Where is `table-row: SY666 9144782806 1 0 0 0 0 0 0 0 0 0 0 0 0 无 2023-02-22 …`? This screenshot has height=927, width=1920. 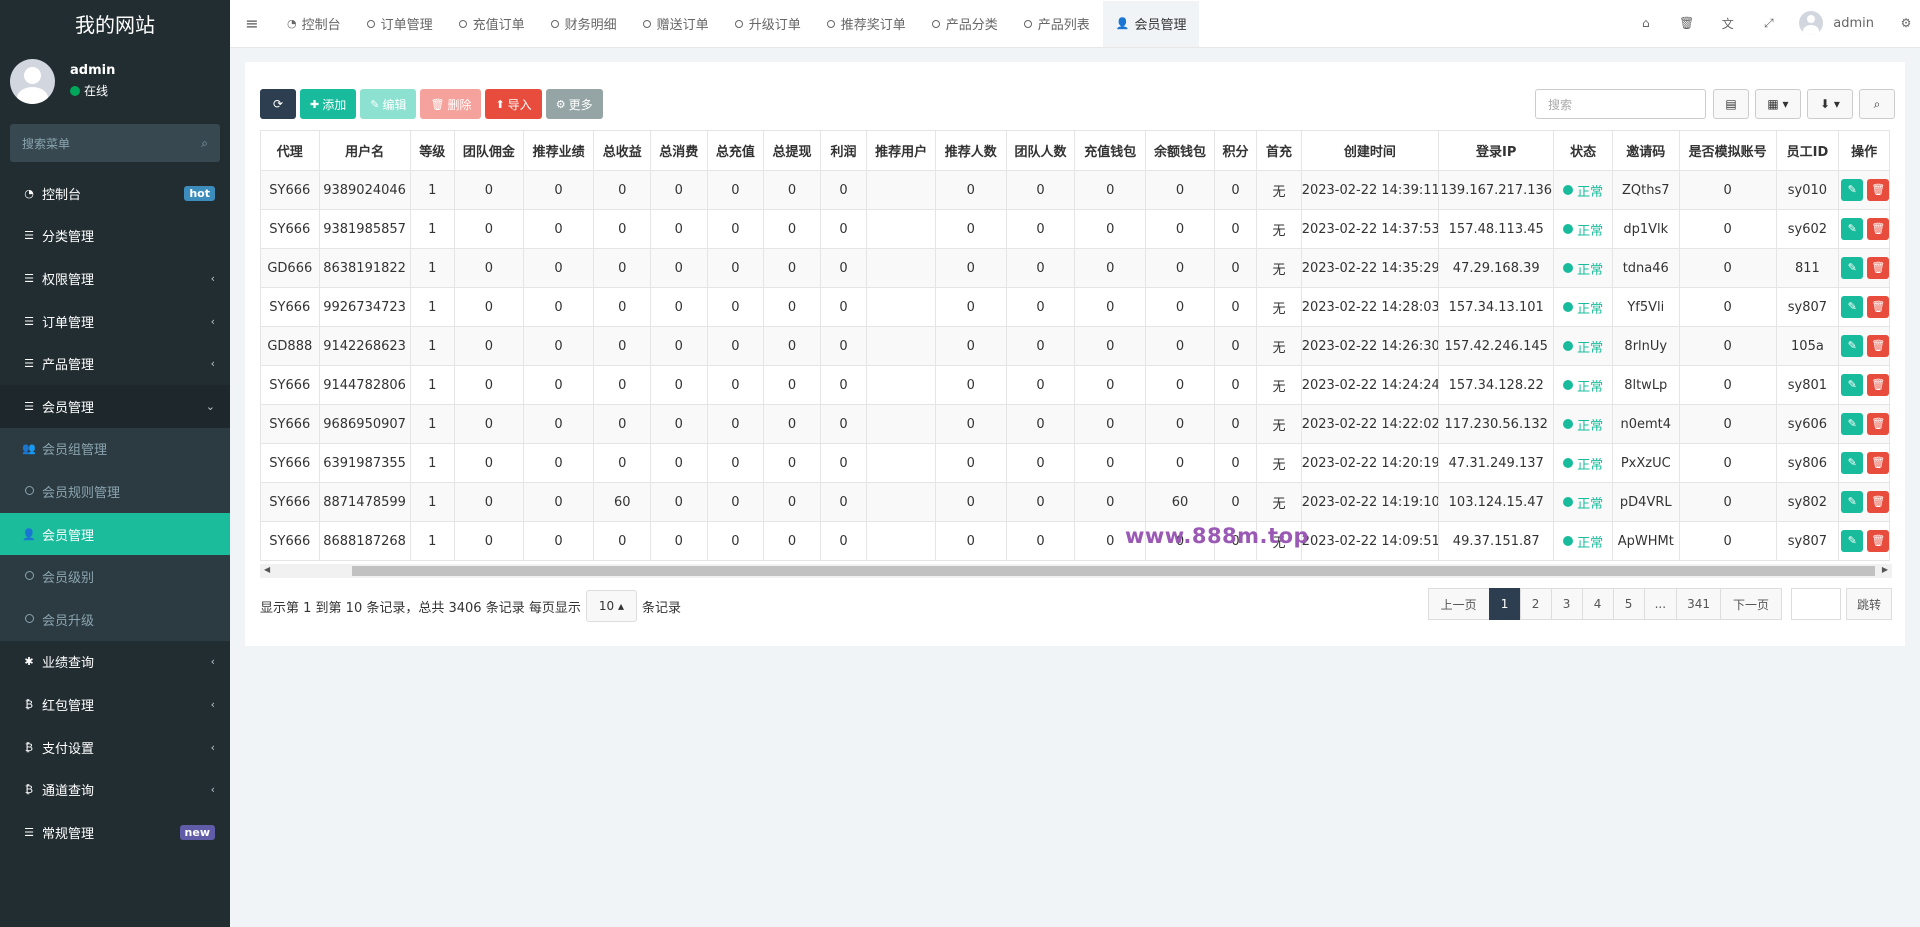
table-row: SY666 9144782806 1 0 0 0 0 0 0 0 0 0 0 0 0 无 2023-02-22 … is located at coordinates (1075, 385).